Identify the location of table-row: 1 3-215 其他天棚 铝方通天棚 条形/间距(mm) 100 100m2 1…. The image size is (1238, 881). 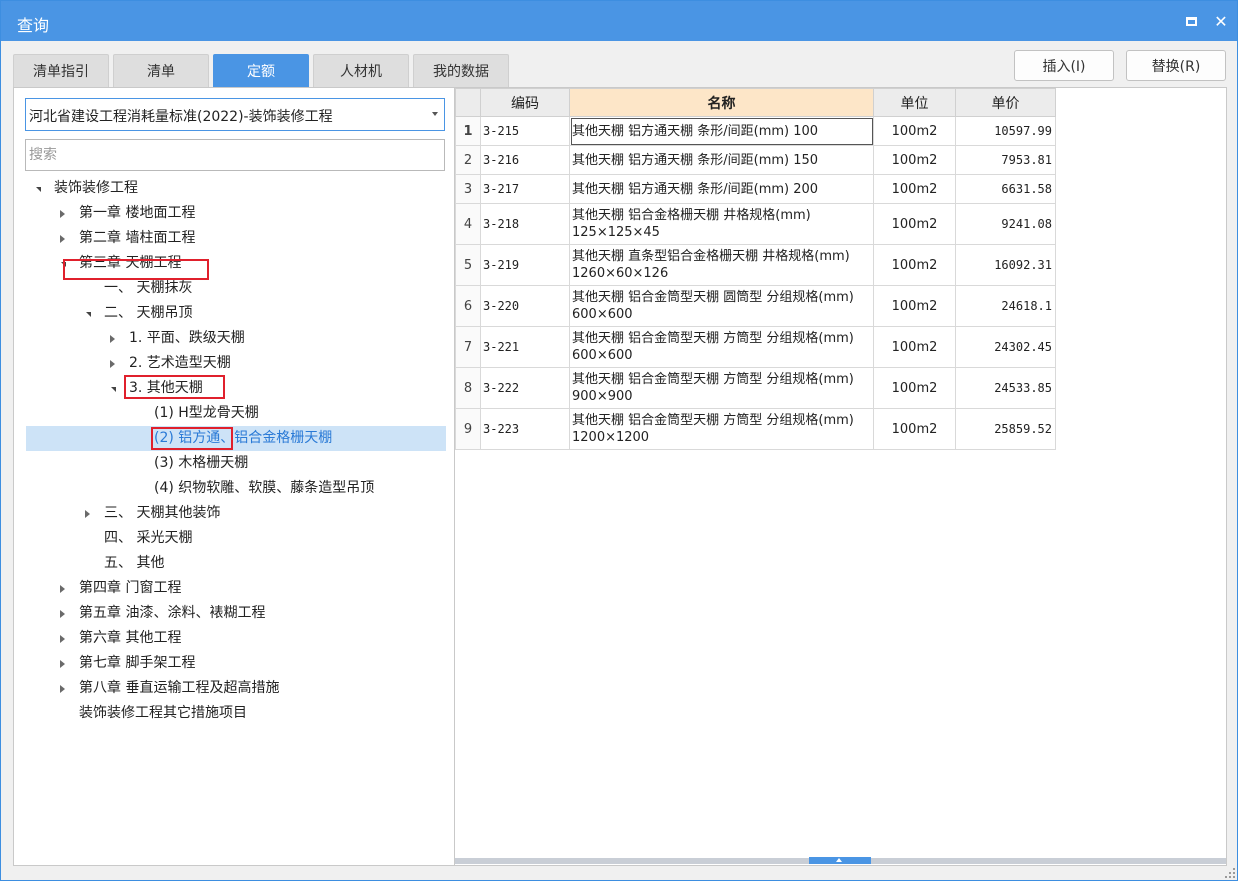
(755, 131).